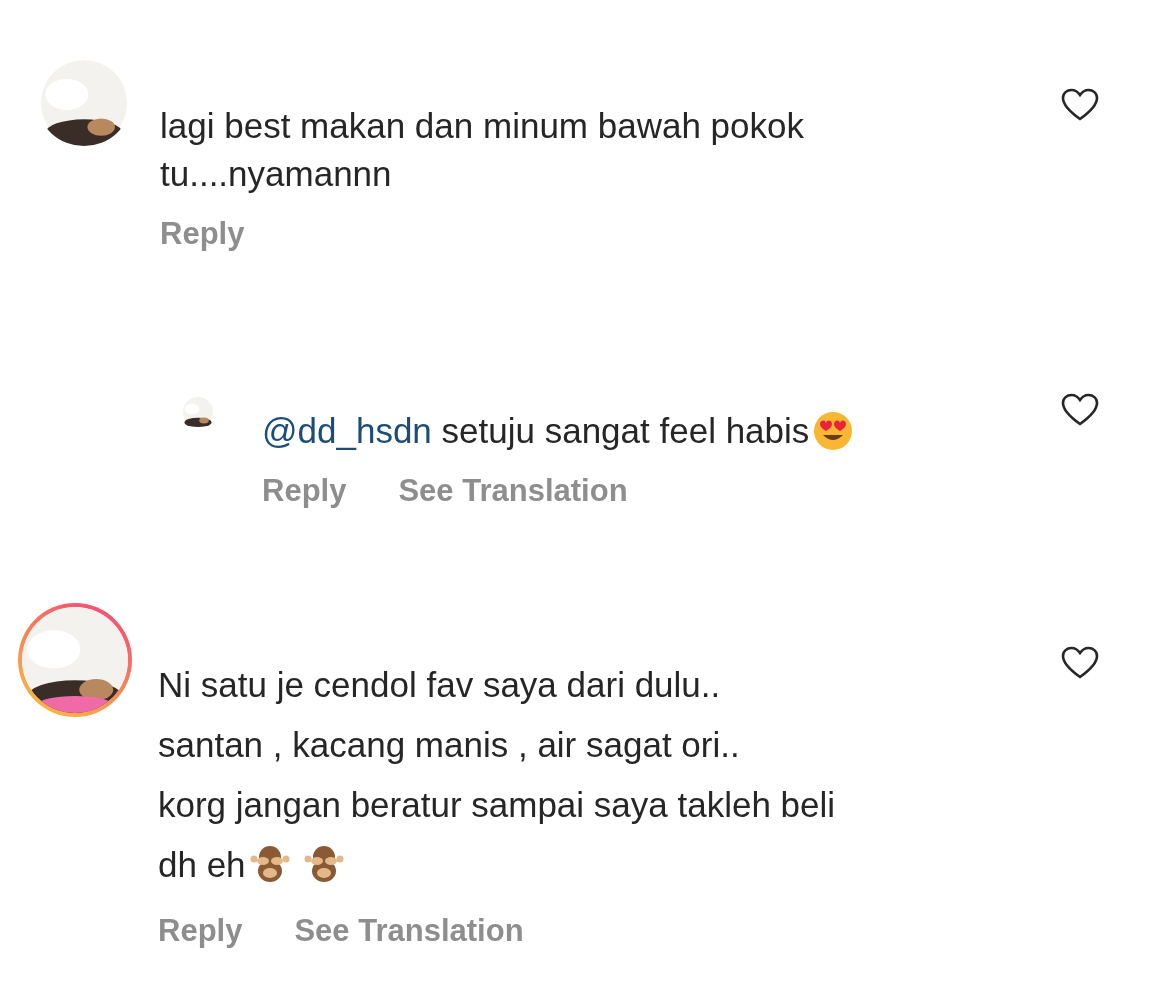 The width and height of the screenshot is (1169, 983). I want to click on comment-text: dh eh, so click(202, 865).